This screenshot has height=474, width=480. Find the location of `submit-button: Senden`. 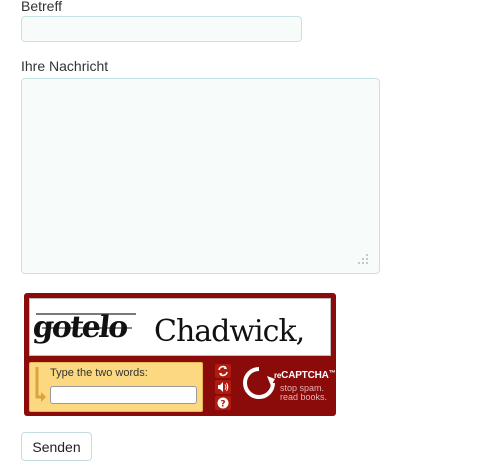

submit-button: Senden is located at coordinates (56, 446).